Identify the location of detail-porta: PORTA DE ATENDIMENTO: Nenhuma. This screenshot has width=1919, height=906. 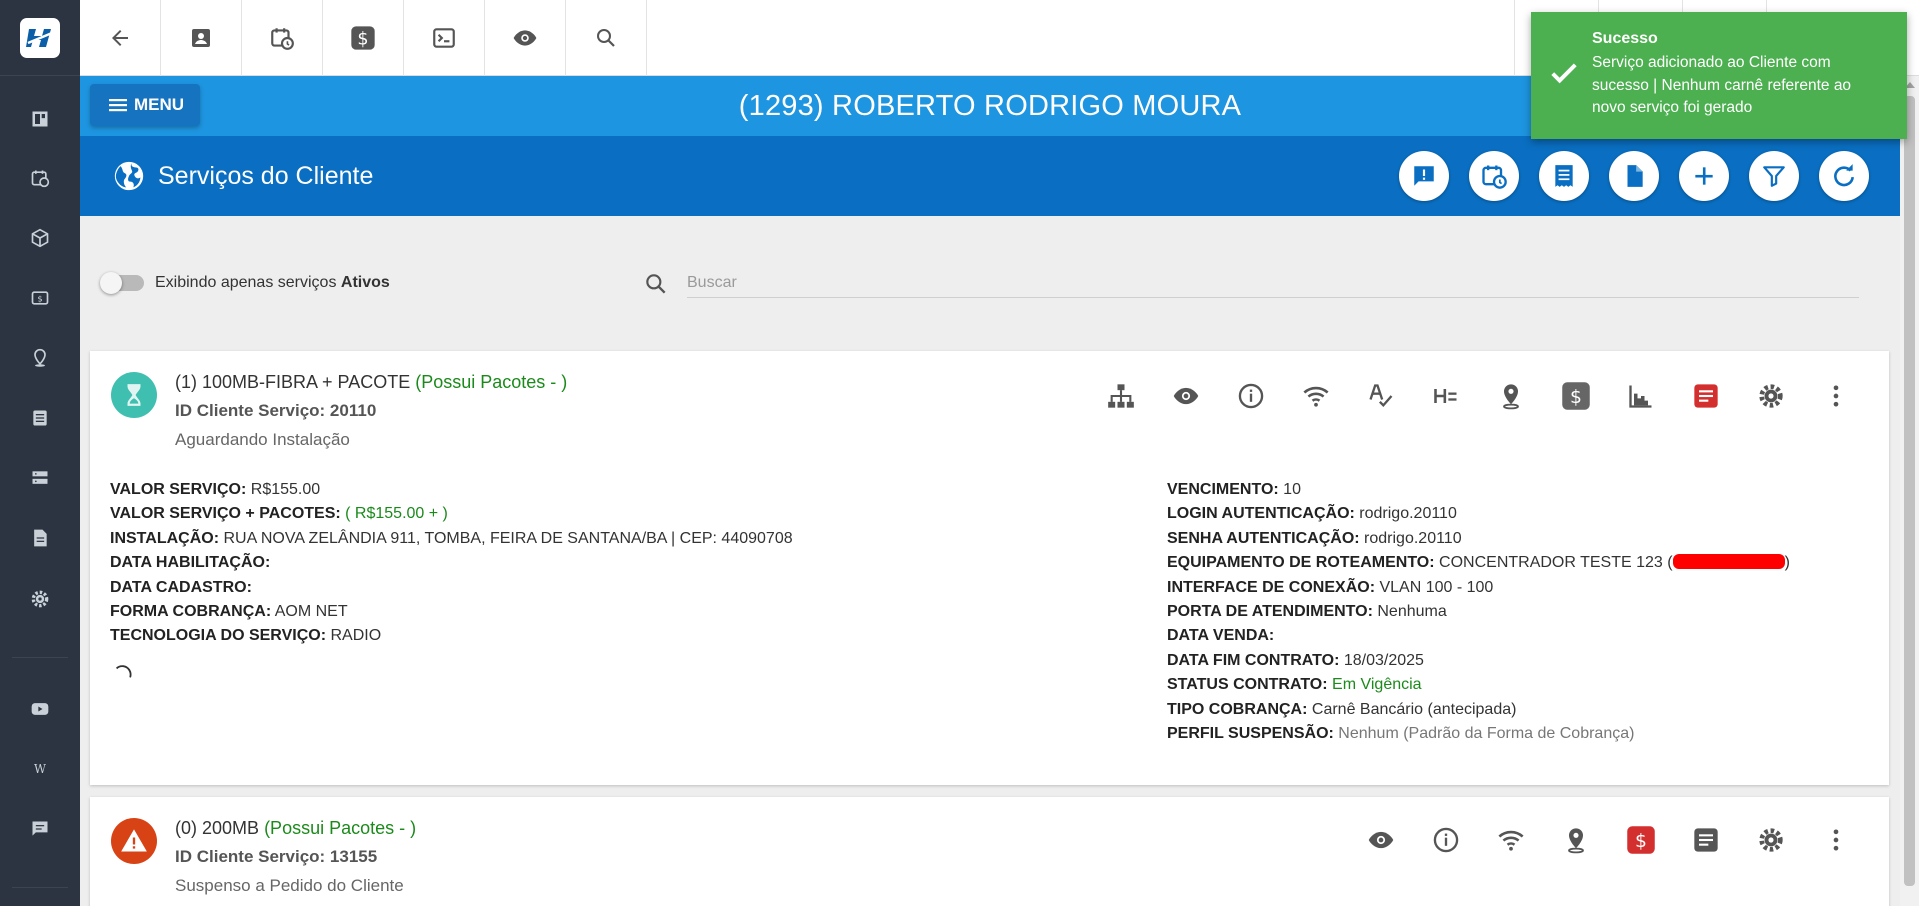
(1307, 612).